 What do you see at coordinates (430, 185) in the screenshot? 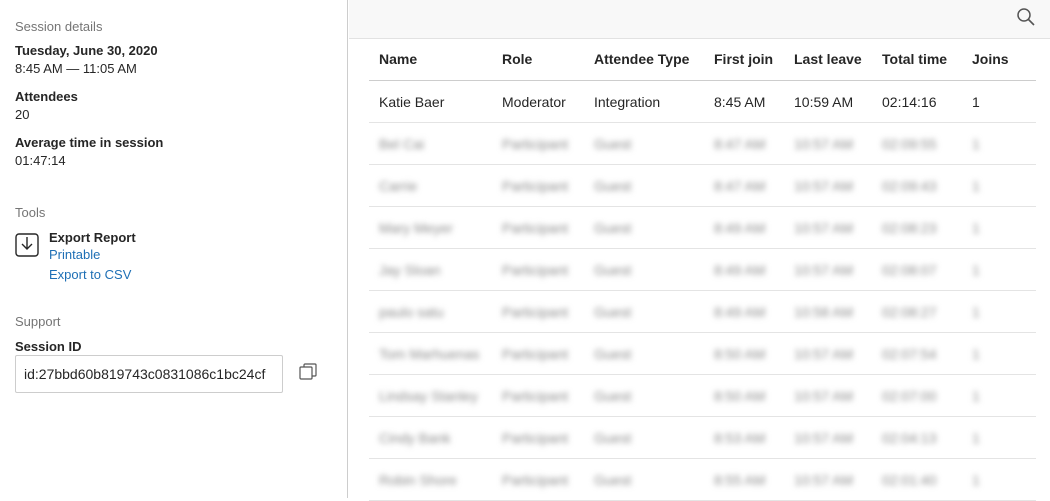
I see `cell-name: Carrie` at bounding box center [430, 185].